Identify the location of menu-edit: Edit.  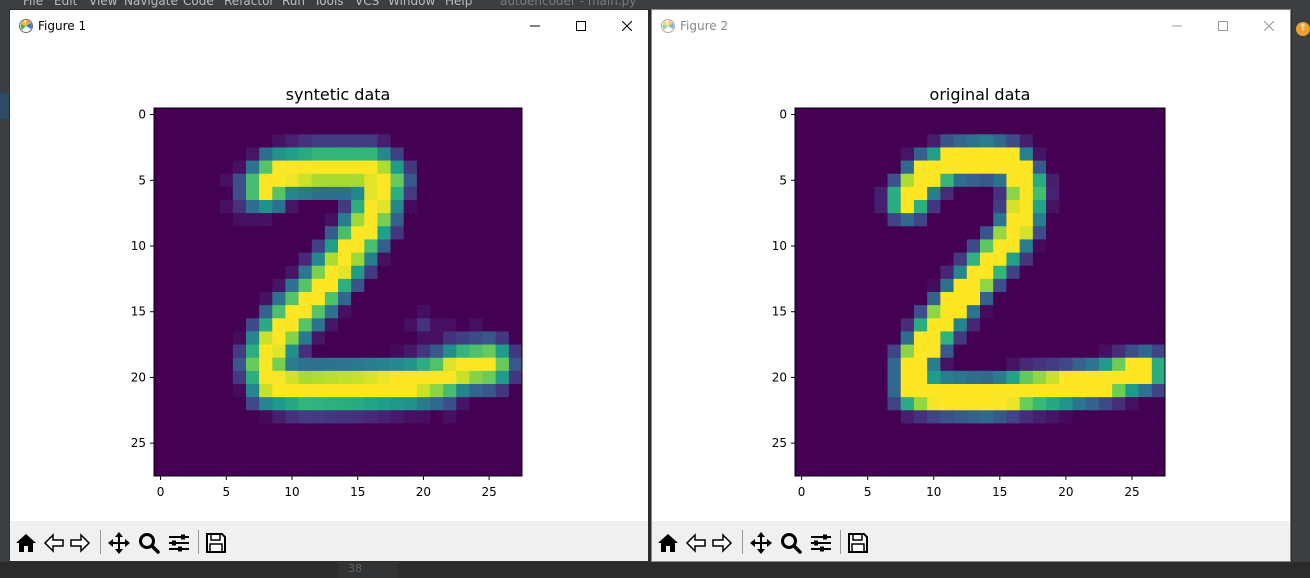
(65, 4).